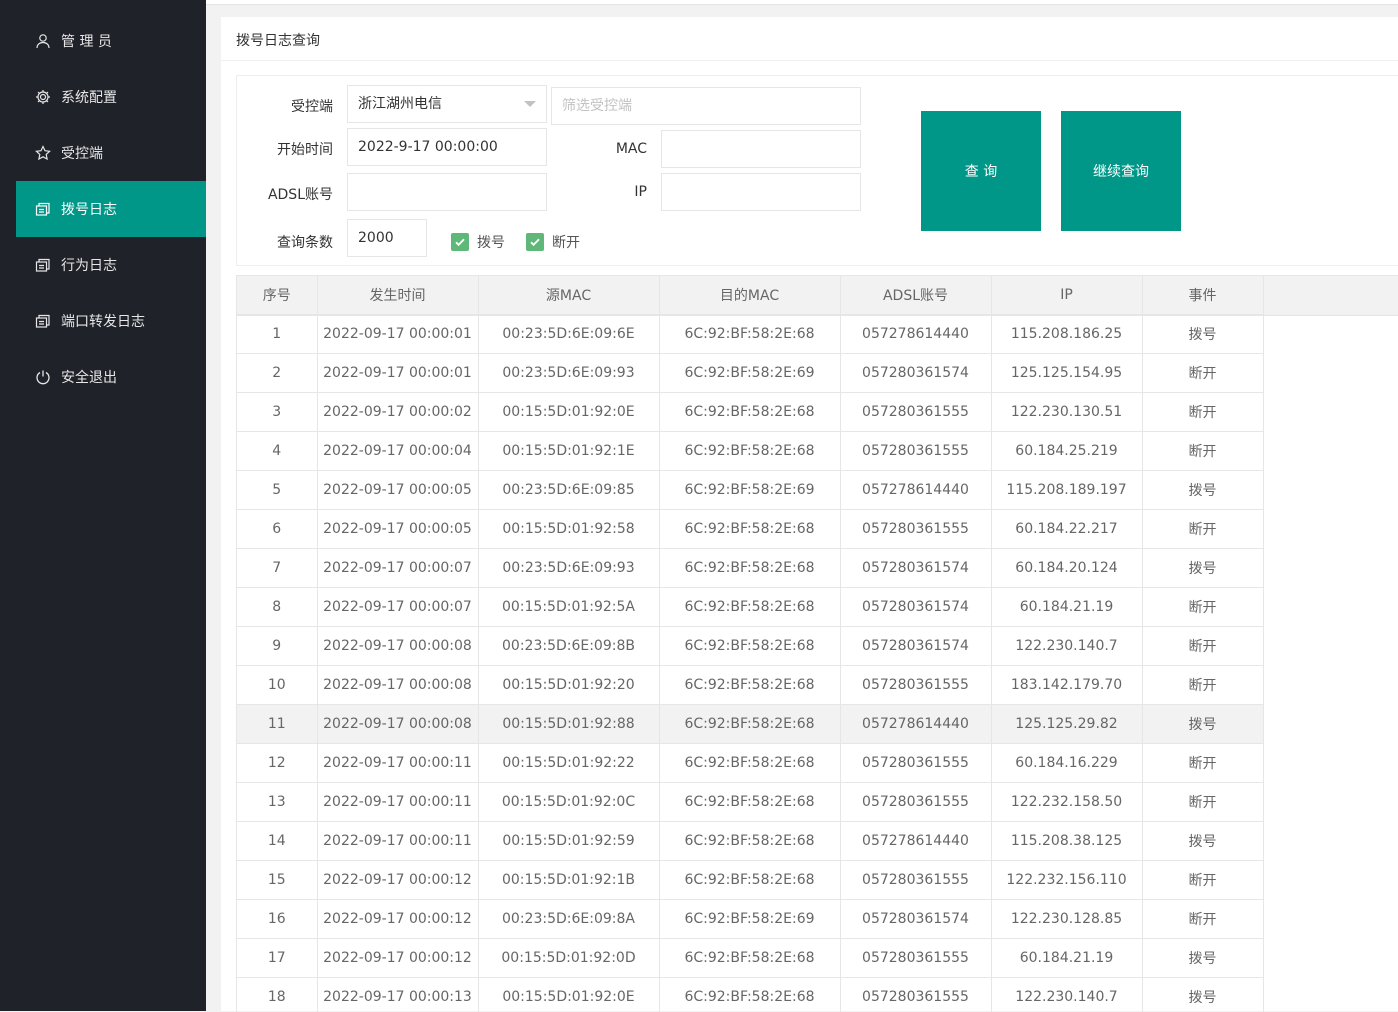 The width and height of the screenshot is (1398, 1012). What do you see at coordinates (397, 685) in the screenshot?
I see `cell-time: 2022-09-17 00:00:08` at bounding box center [397, 685].